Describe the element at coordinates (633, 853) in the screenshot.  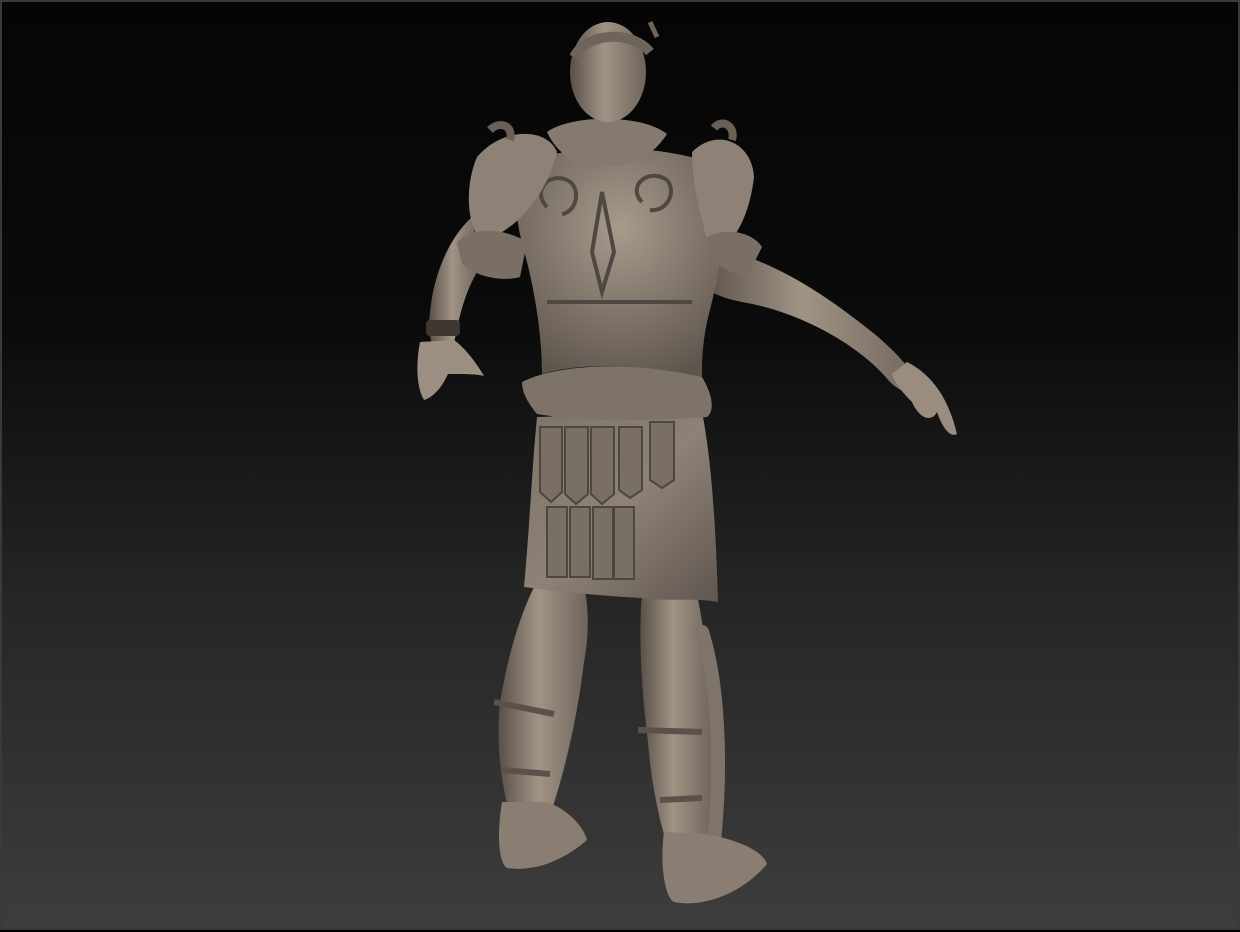
I see `sandals` at that location.